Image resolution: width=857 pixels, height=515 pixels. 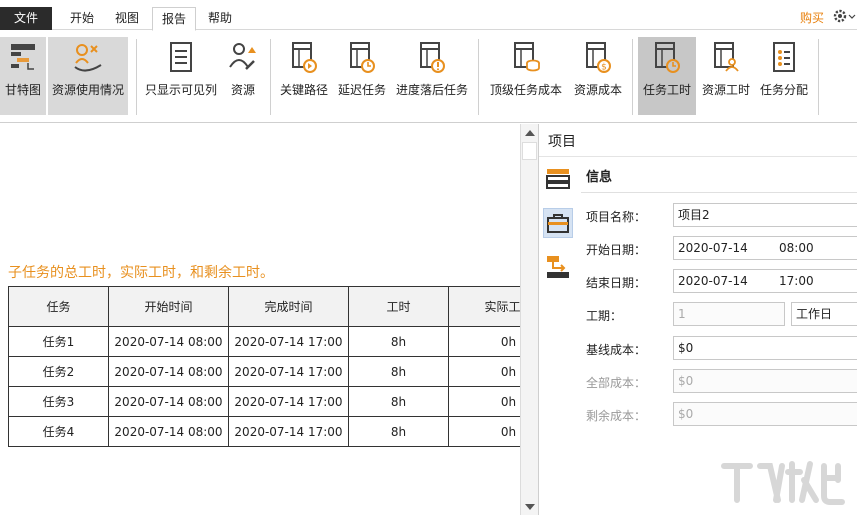 What do you see at coordinates (288, 306) in the screenshot?
I see `column-header: 完成时间` at bounding box center [288, 306].